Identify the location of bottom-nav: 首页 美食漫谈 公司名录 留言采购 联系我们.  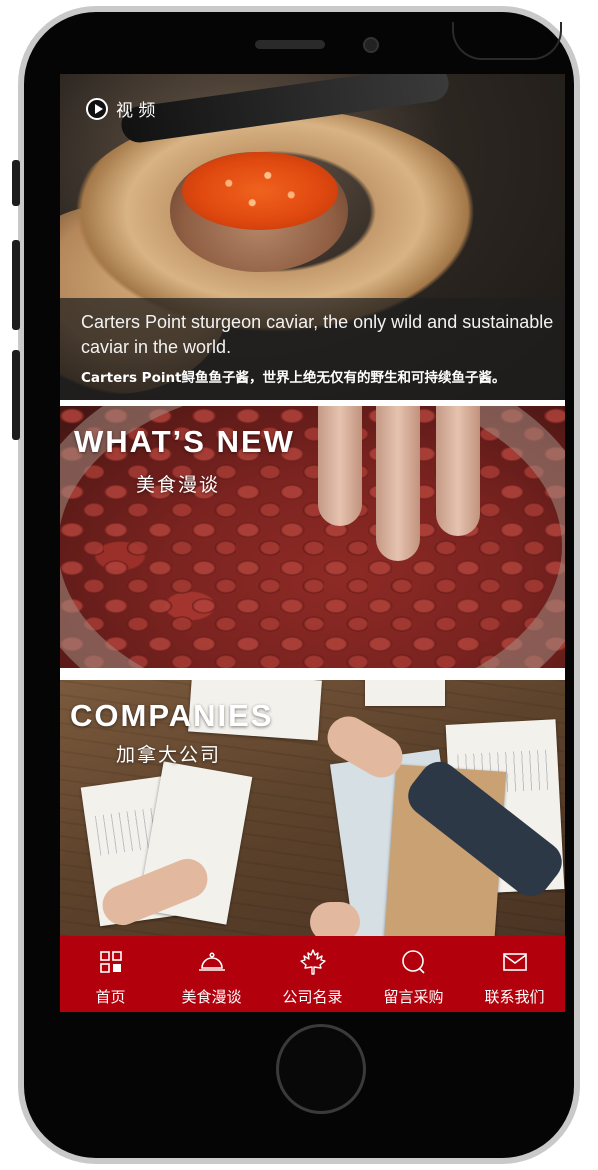
(312, 974).